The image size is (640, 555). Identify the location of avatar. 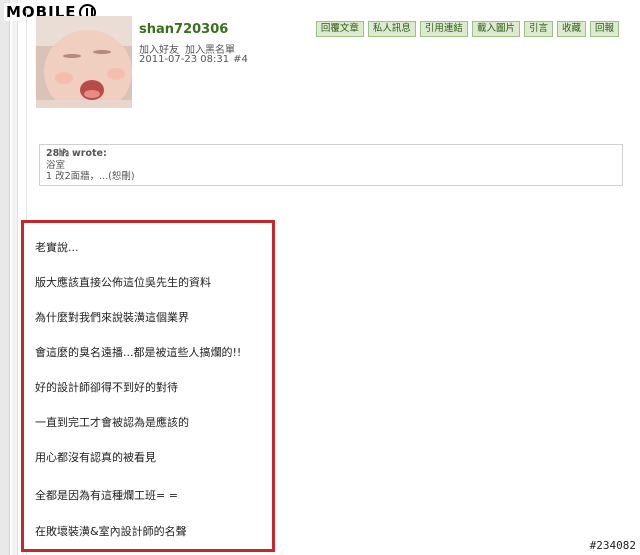
(84, 62).